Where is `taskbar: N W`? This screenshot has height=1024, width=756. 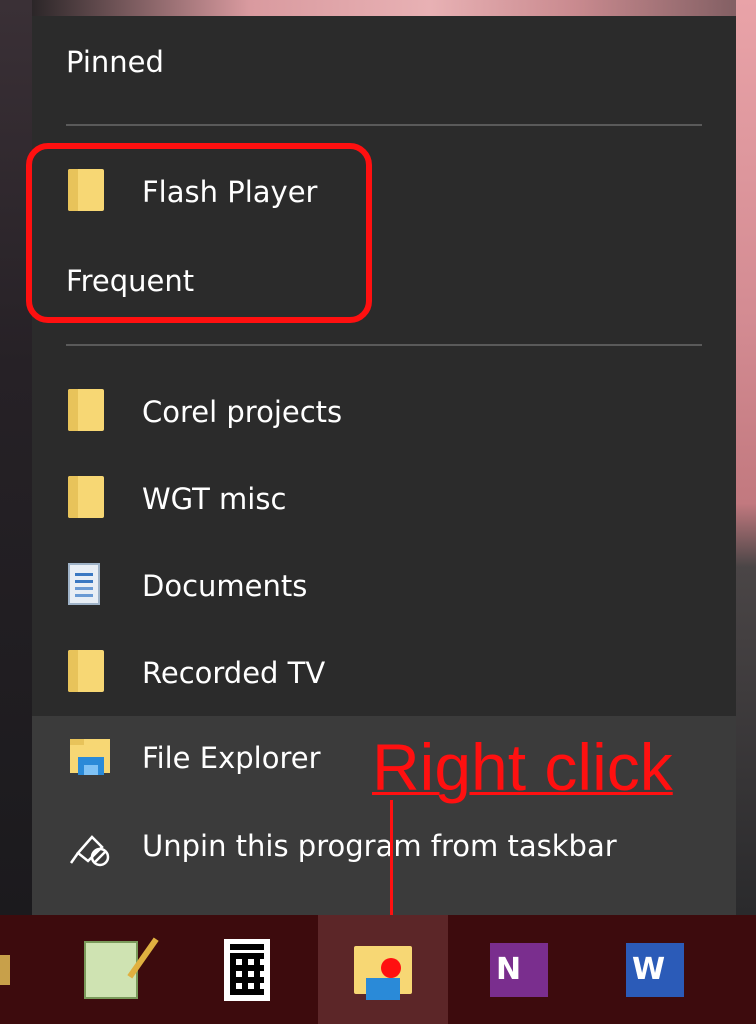 taskbar: N W is located at coordinates (378, 969).